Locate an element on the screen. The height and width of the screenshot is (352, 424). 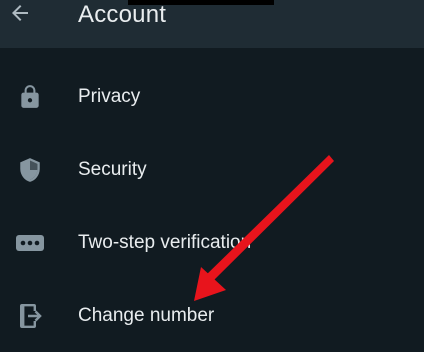
page-title: Account is located at coordinates (122, 14).